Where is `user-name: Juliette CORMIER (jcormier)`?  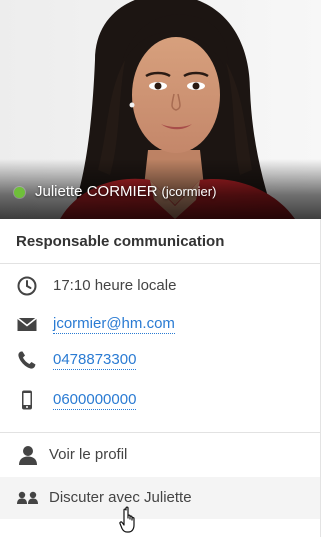 user-name: Juliette CORMIER (jcormier) is located at coordinates (125, 191).